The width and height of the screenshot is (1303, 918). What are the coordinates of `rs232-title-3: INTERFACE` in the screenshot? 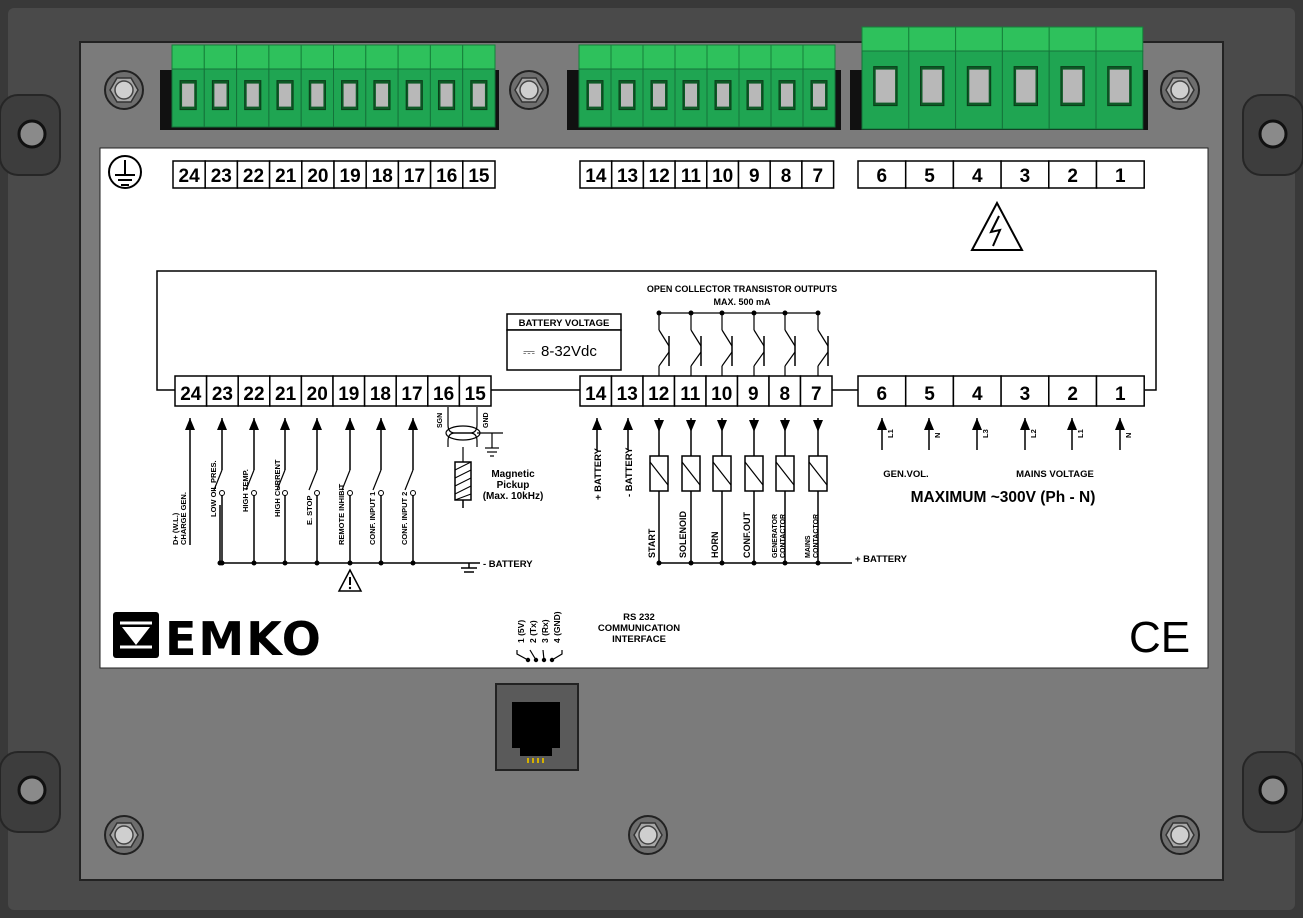 It's located at (639, 639).